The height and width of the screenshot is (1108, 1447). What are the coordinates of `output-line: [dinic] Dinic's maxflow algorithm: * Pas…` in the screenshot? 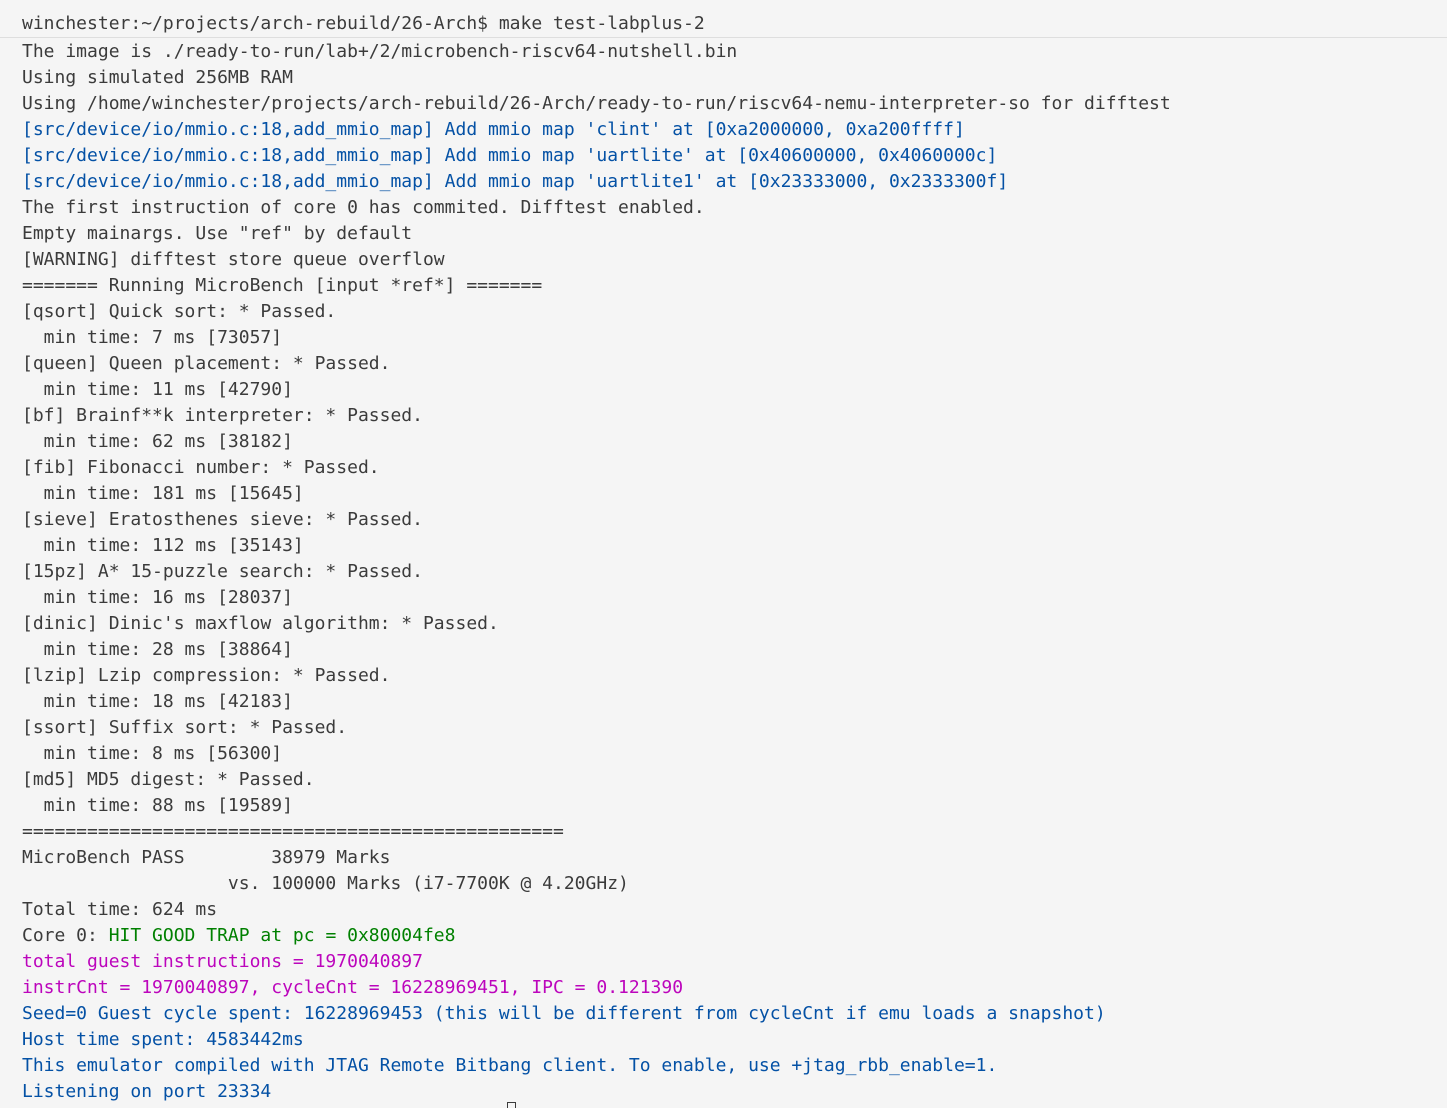 It's located at (260, 623).